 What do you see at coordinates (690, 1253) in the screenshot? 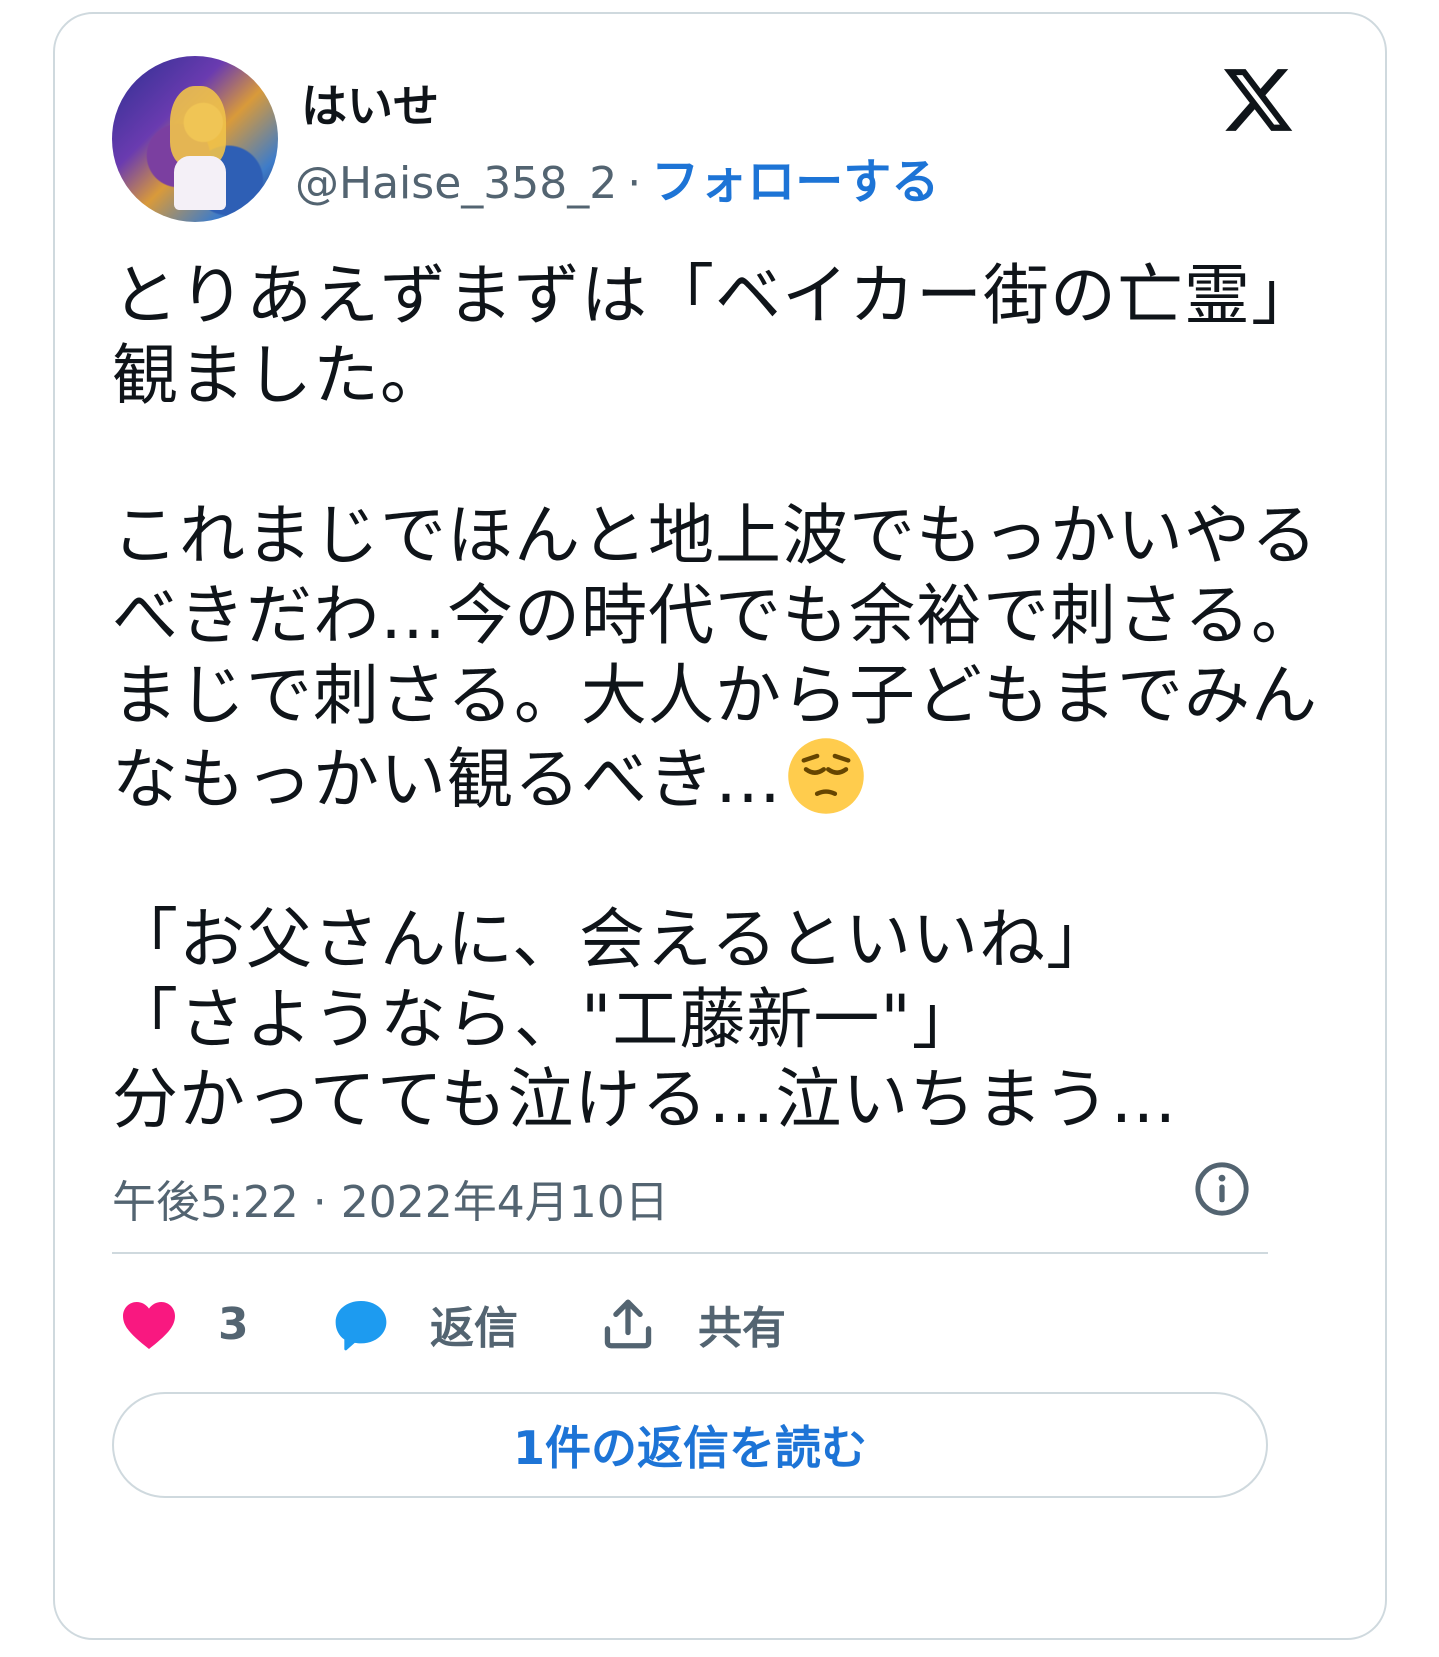
I see `divider` at bounding box center [690, 1253].